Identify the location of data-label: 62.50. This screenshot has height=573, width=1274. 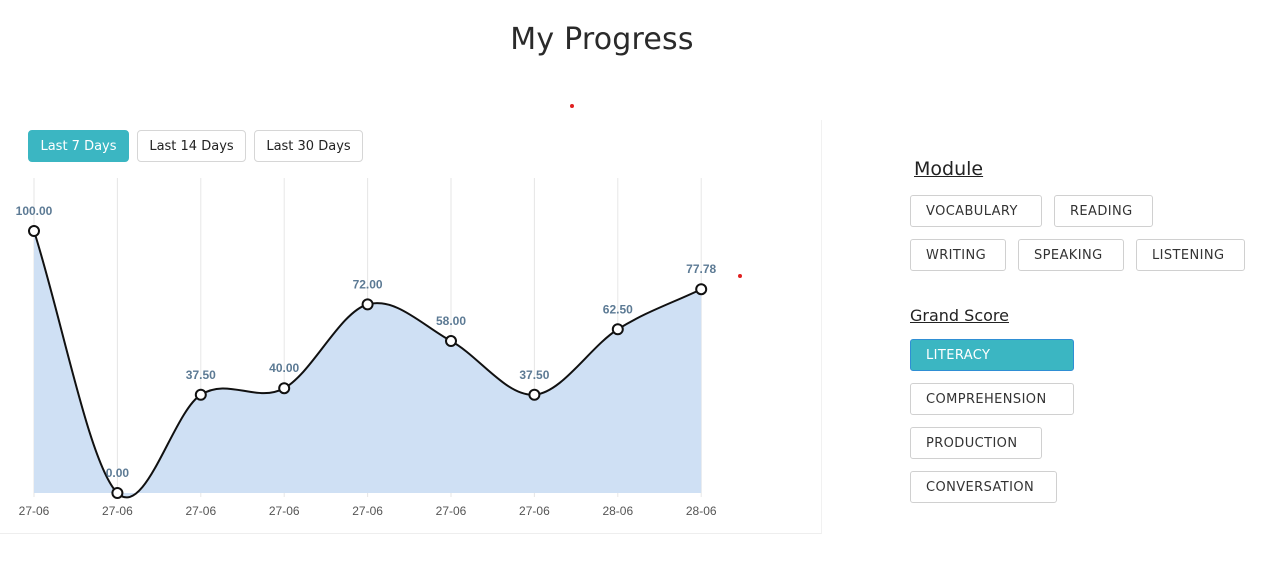
(618, 309).